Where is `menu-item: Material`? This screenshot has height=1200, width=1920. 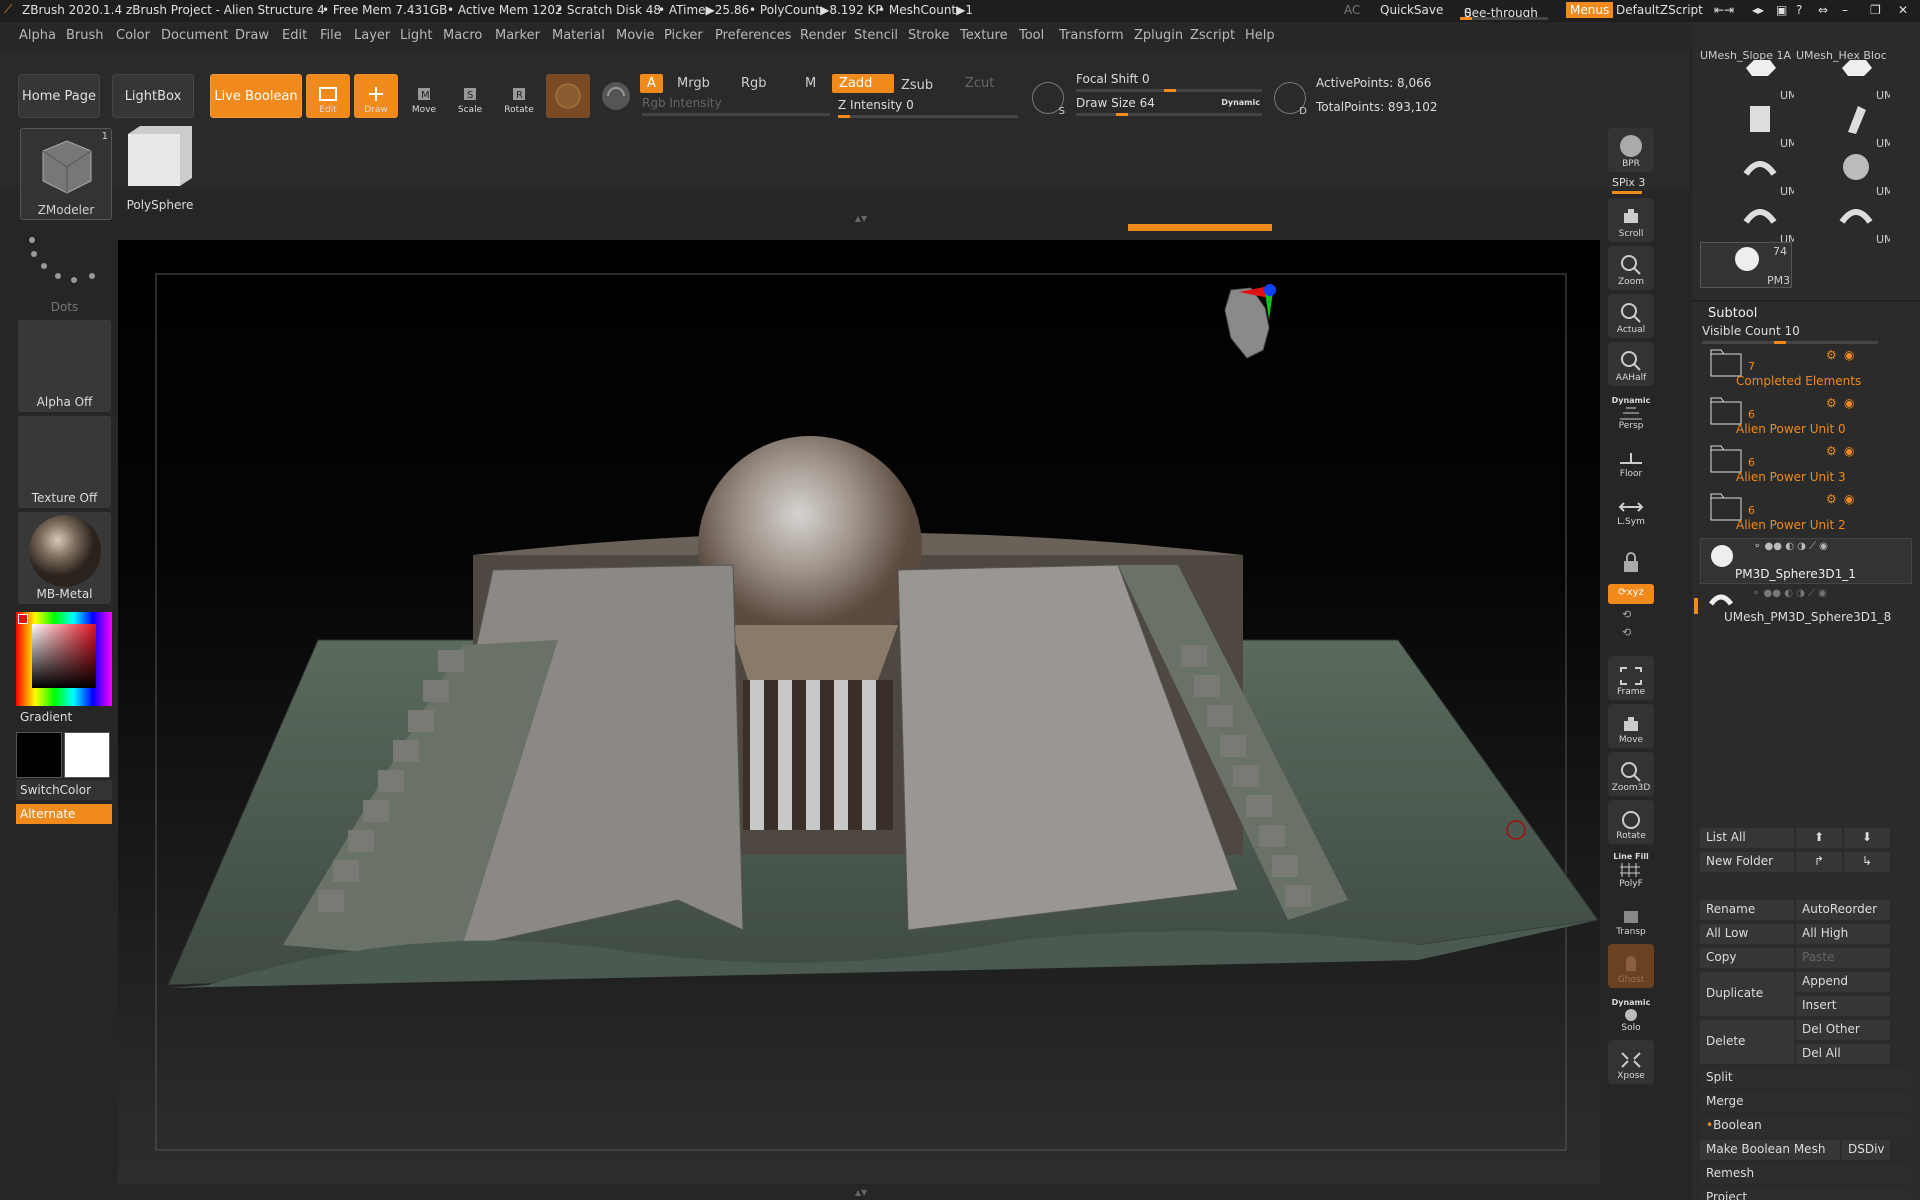
menu-item: Material is located at coordinates (578, 35).